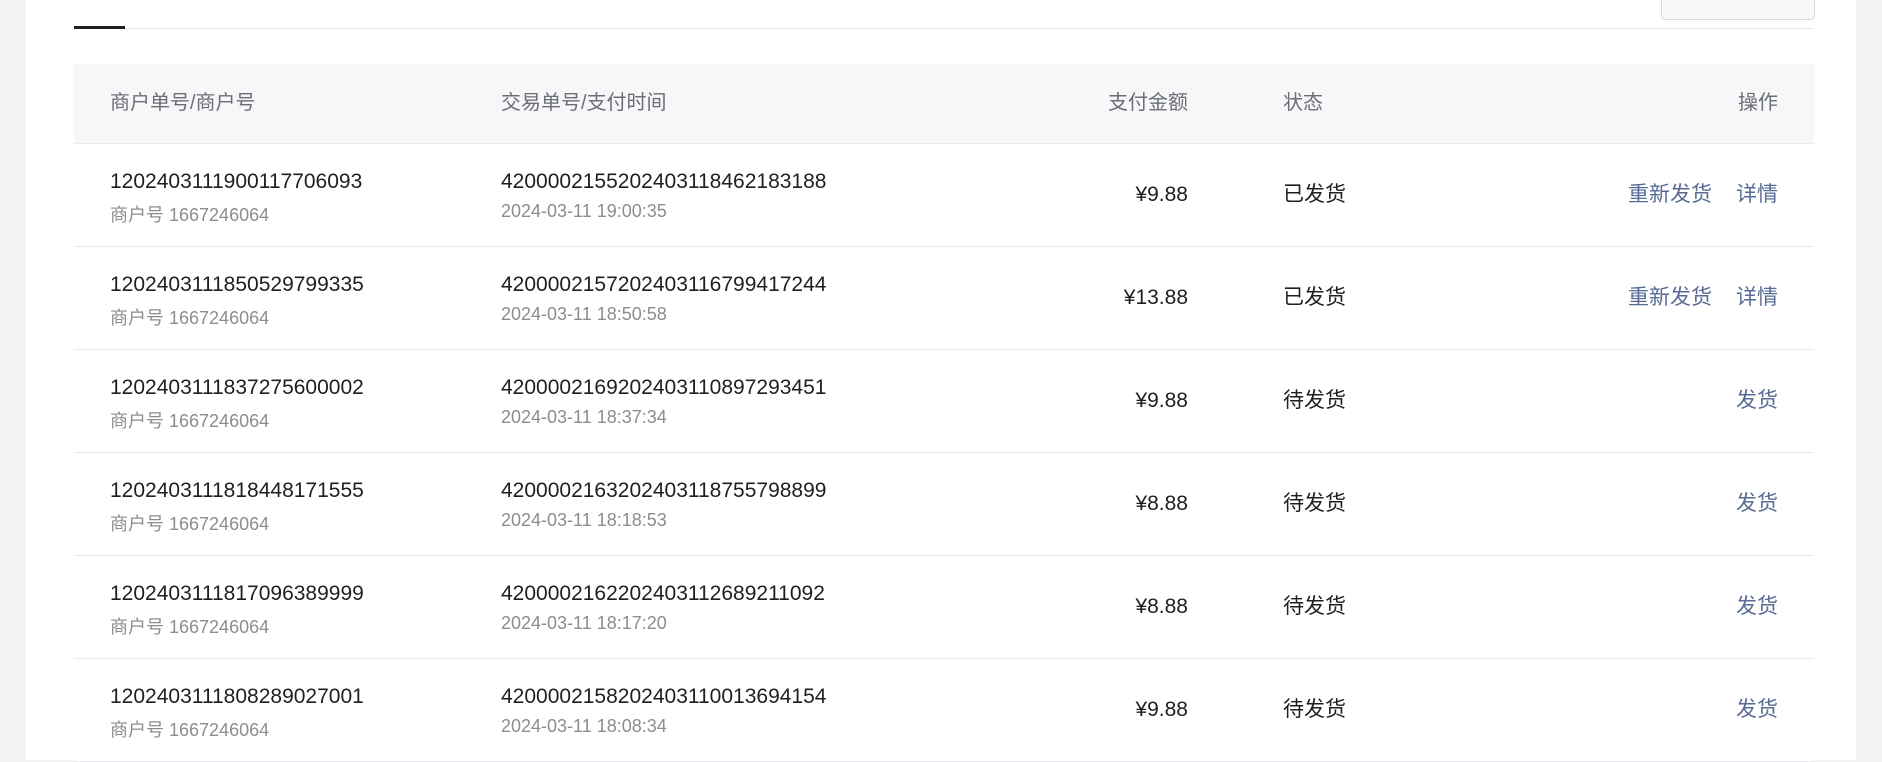 Image resolution: width=1882 pixels, height=762 pixels. Describe the element at coordinates (1155, 297) in the screenshot. I see `amount: ¥13.88` at that location.